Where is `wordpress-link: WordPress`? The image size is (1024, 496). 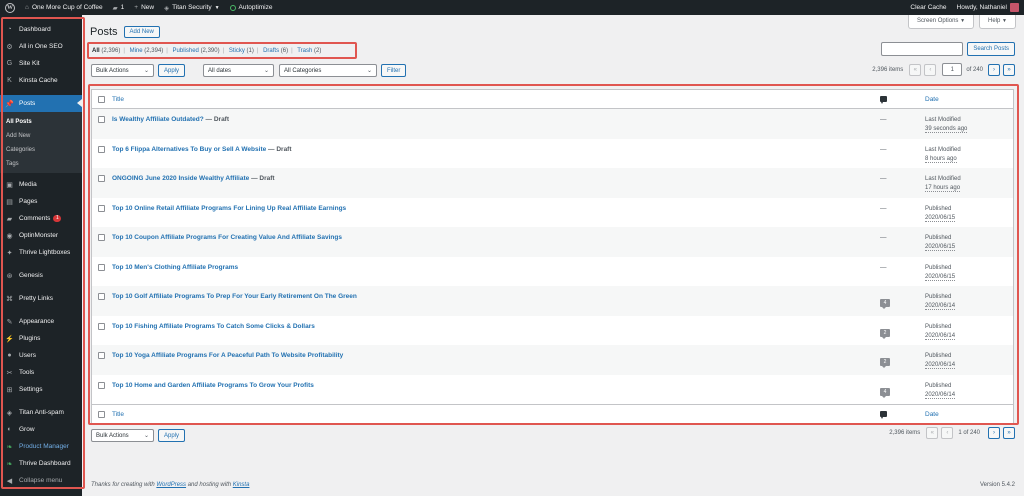 wordpress-link: WordPress is located at coordinates (171, 485).